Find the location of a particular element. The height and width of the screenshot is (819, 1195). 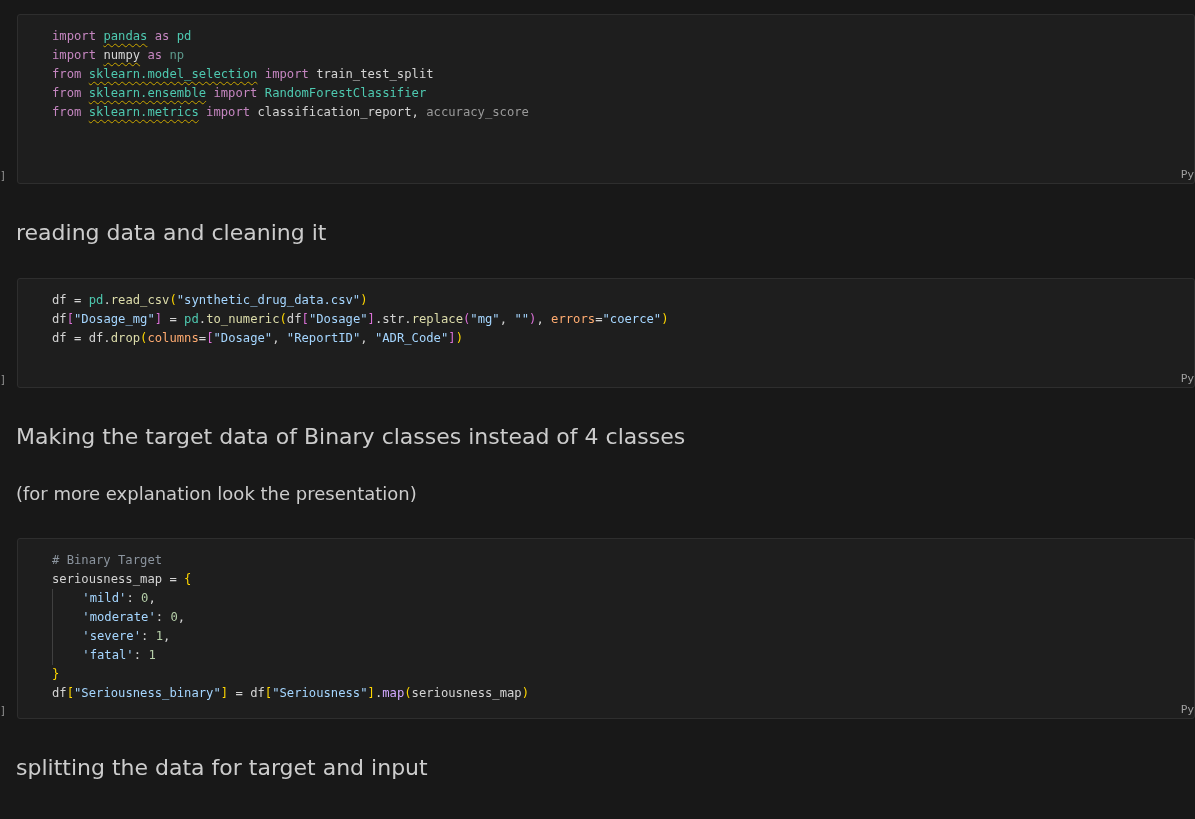

code-line: 'moderate': 0, is located at coordinates (623, 617).